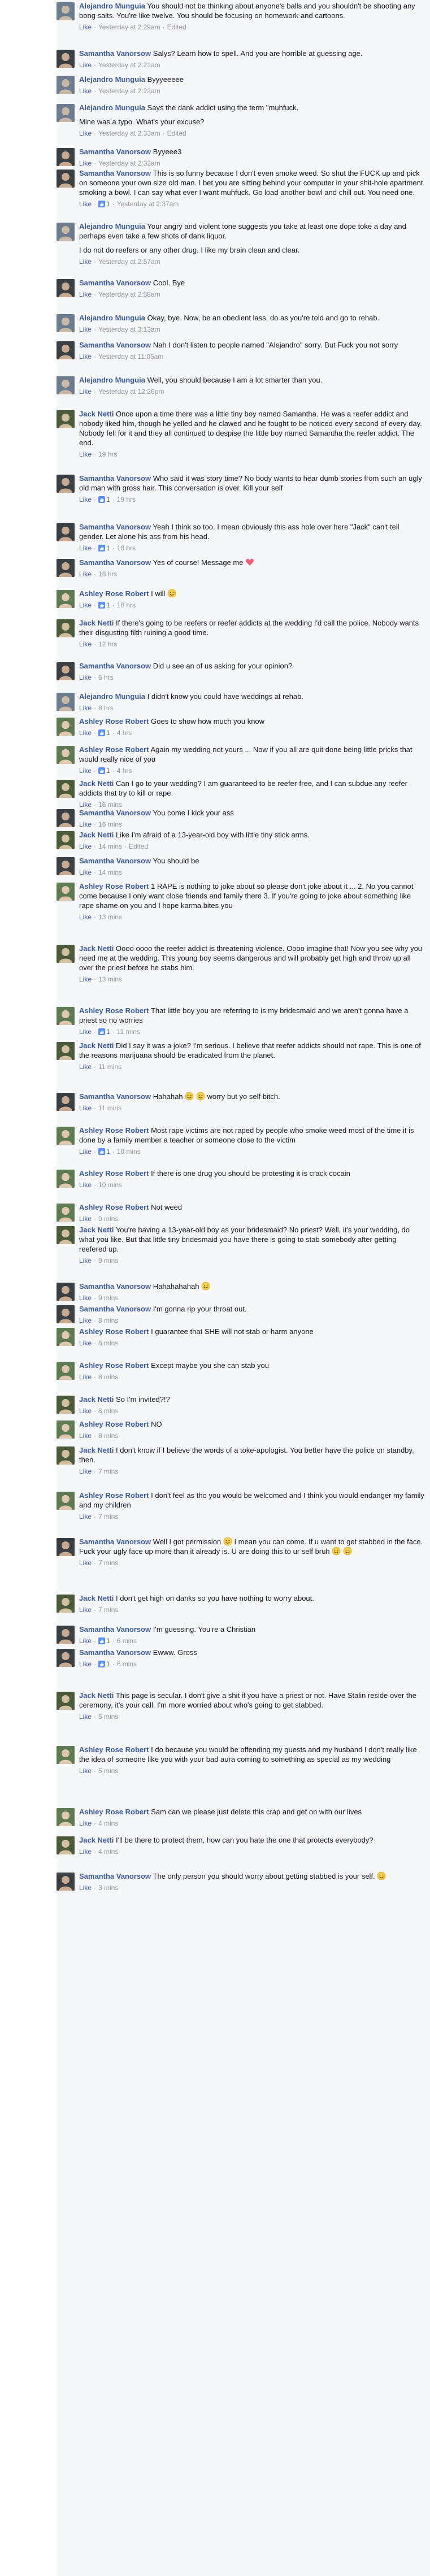 The width and height of the screenshot is (430, 2576). I want to click on comment-timestamp: 4 hrs, so click(125, 733).